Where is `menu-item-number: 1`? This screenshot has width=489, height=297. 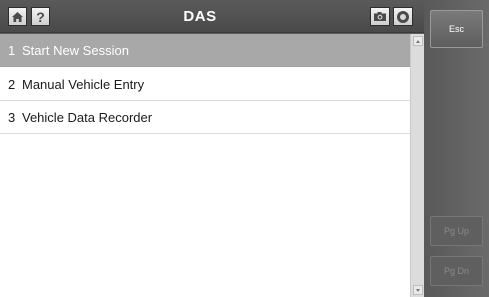 menu-item-number: 1 is located at coordinates (12, 50).